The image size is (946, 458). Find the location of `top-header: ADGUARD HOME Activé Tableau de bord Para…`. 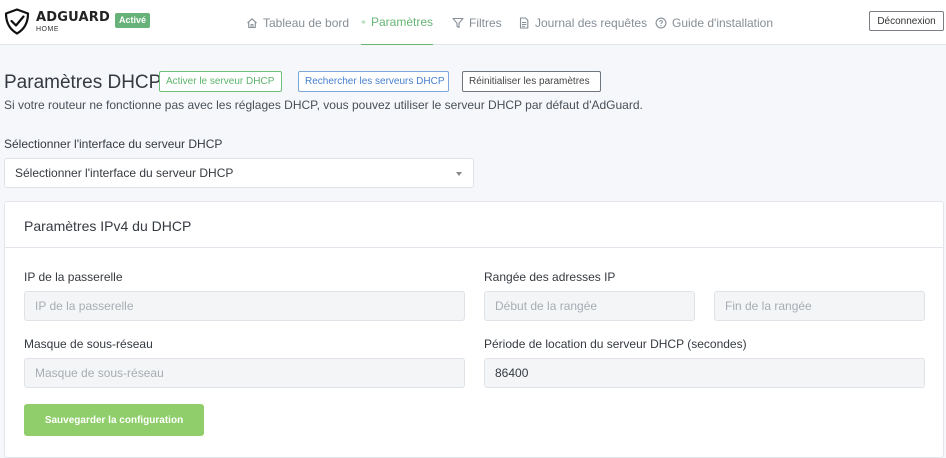

top-header: ADGUARD HOME Activé Tableau de bord Para… is located at coordinates (473, 22).